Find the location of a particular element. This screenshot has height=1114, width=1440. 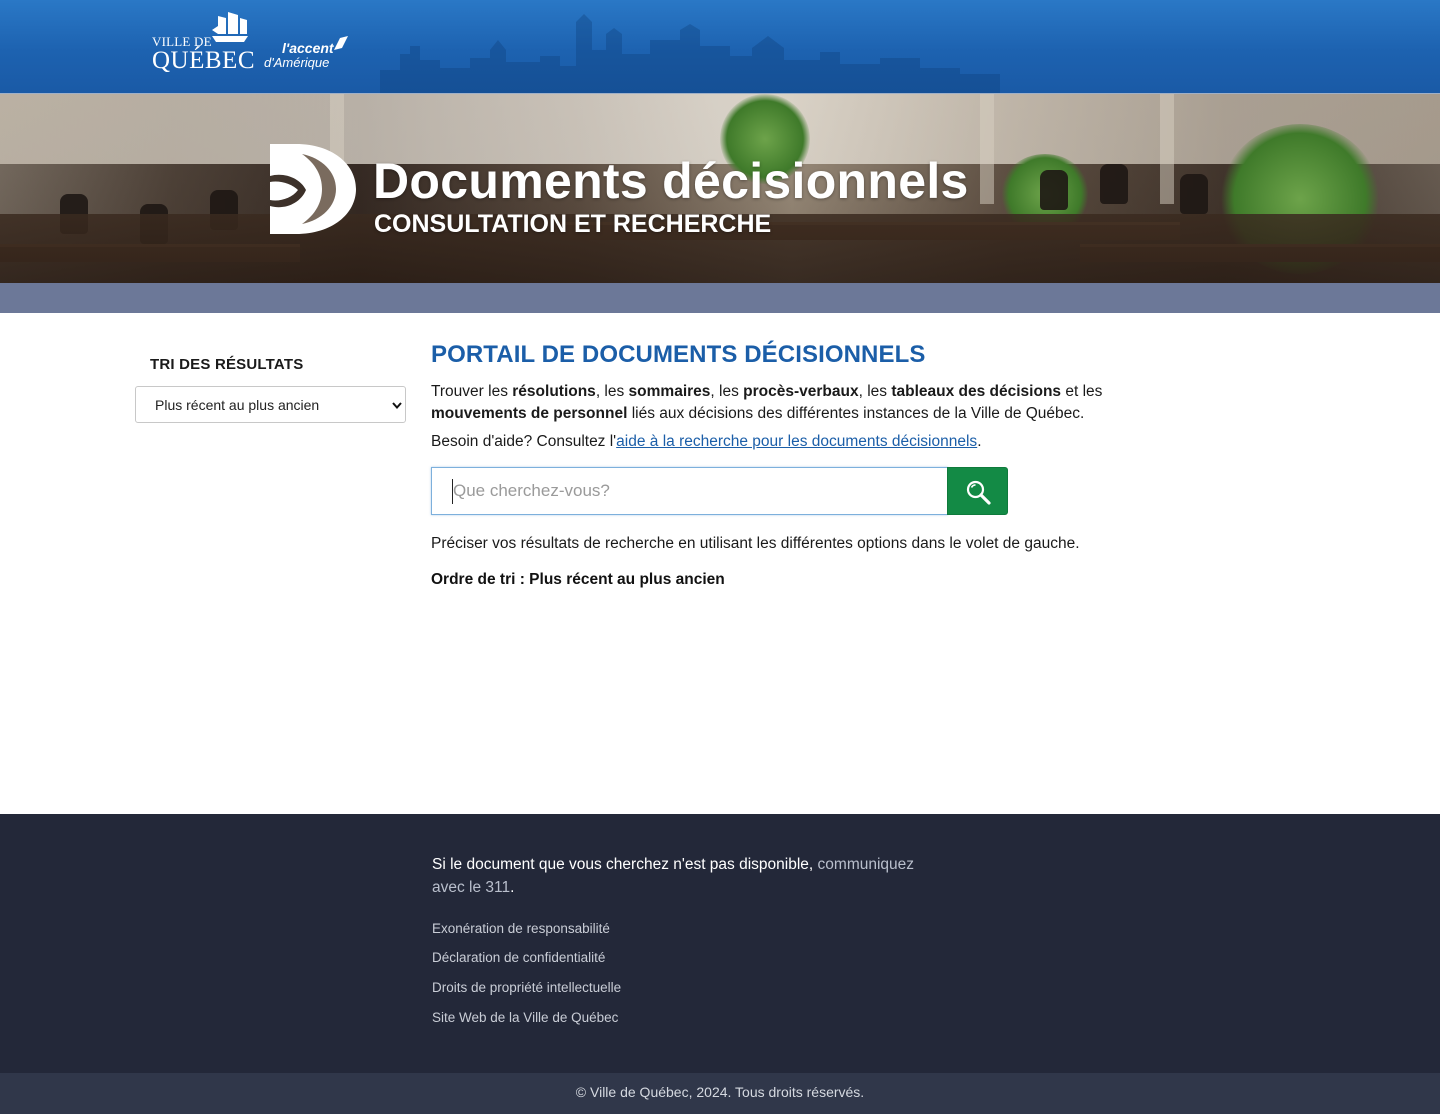

logo-city-big-text: QUÉBEC is located at coordinates (203, 60).